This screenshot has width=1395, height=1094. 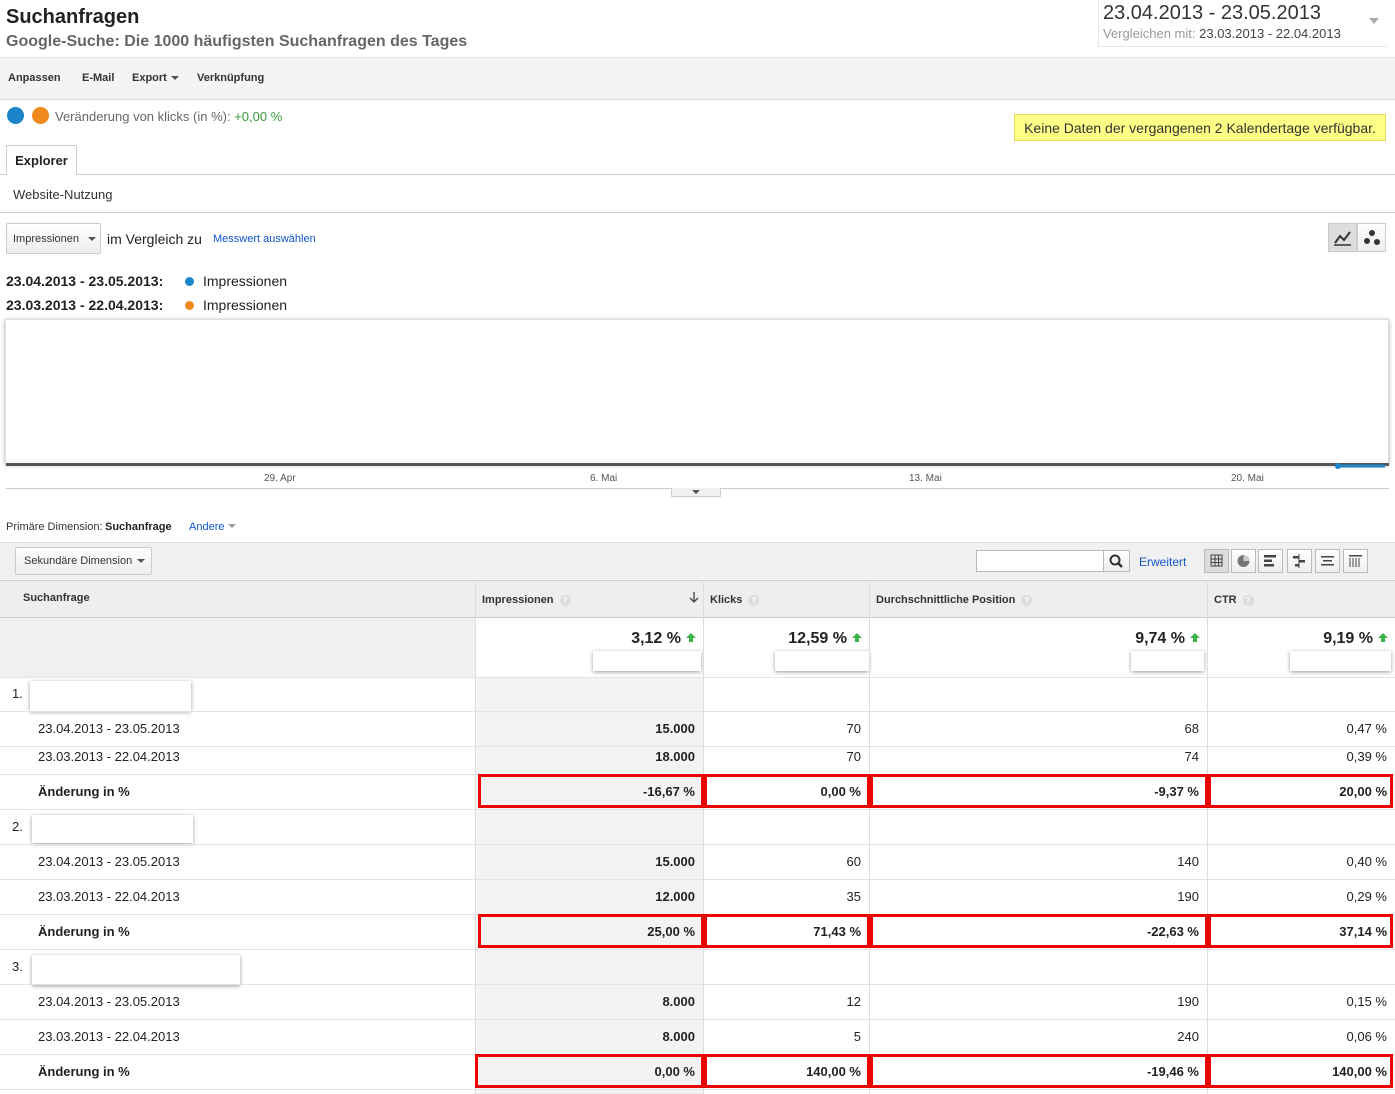 I want to click on pie-view-icon, so click(x=1243, y=561).